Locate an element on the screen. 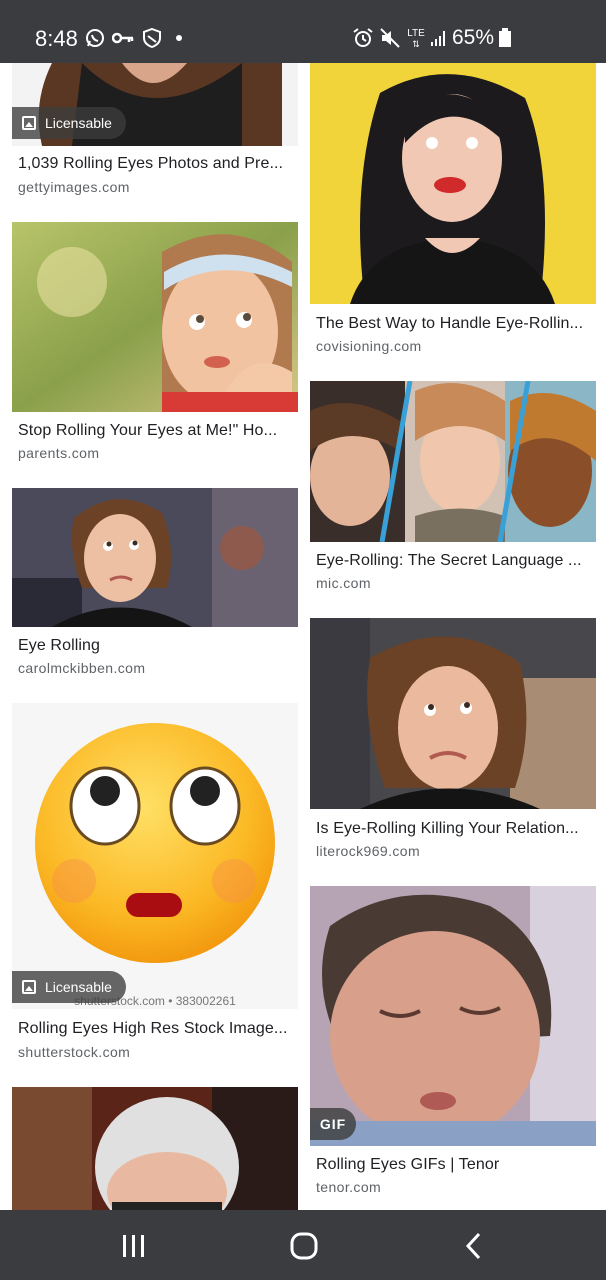 This screenshot has width=606, height=1280. result-source: parents.com is located at coordinates (59, 453).